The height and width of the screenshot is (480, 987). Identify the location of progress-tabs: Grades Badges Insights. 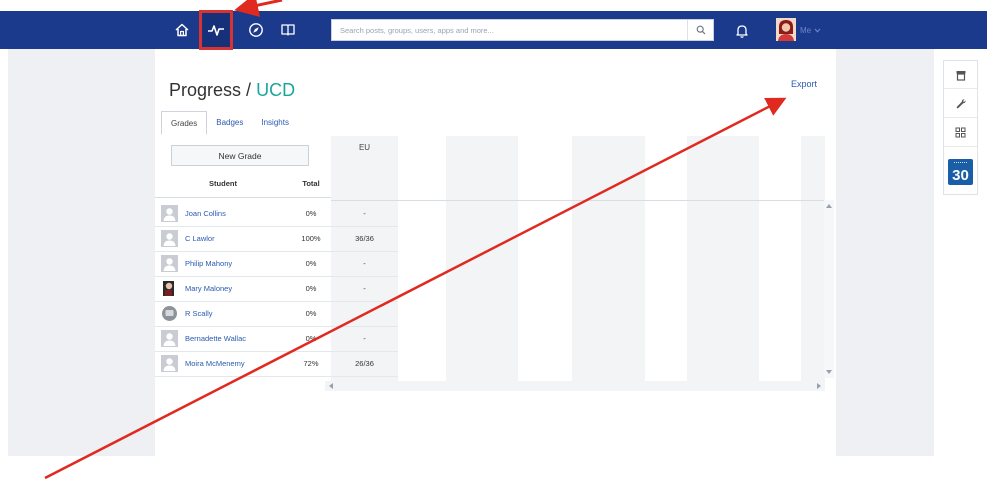
(229, 123).